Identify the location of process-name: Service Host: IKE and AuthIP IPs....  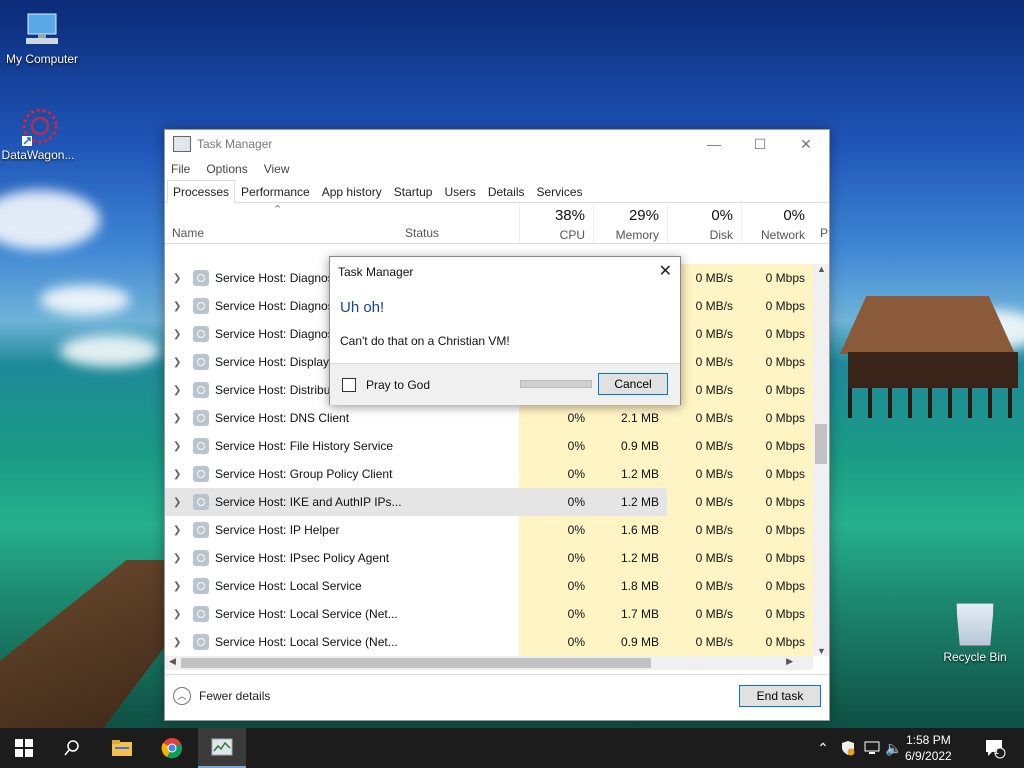
(308, 502).